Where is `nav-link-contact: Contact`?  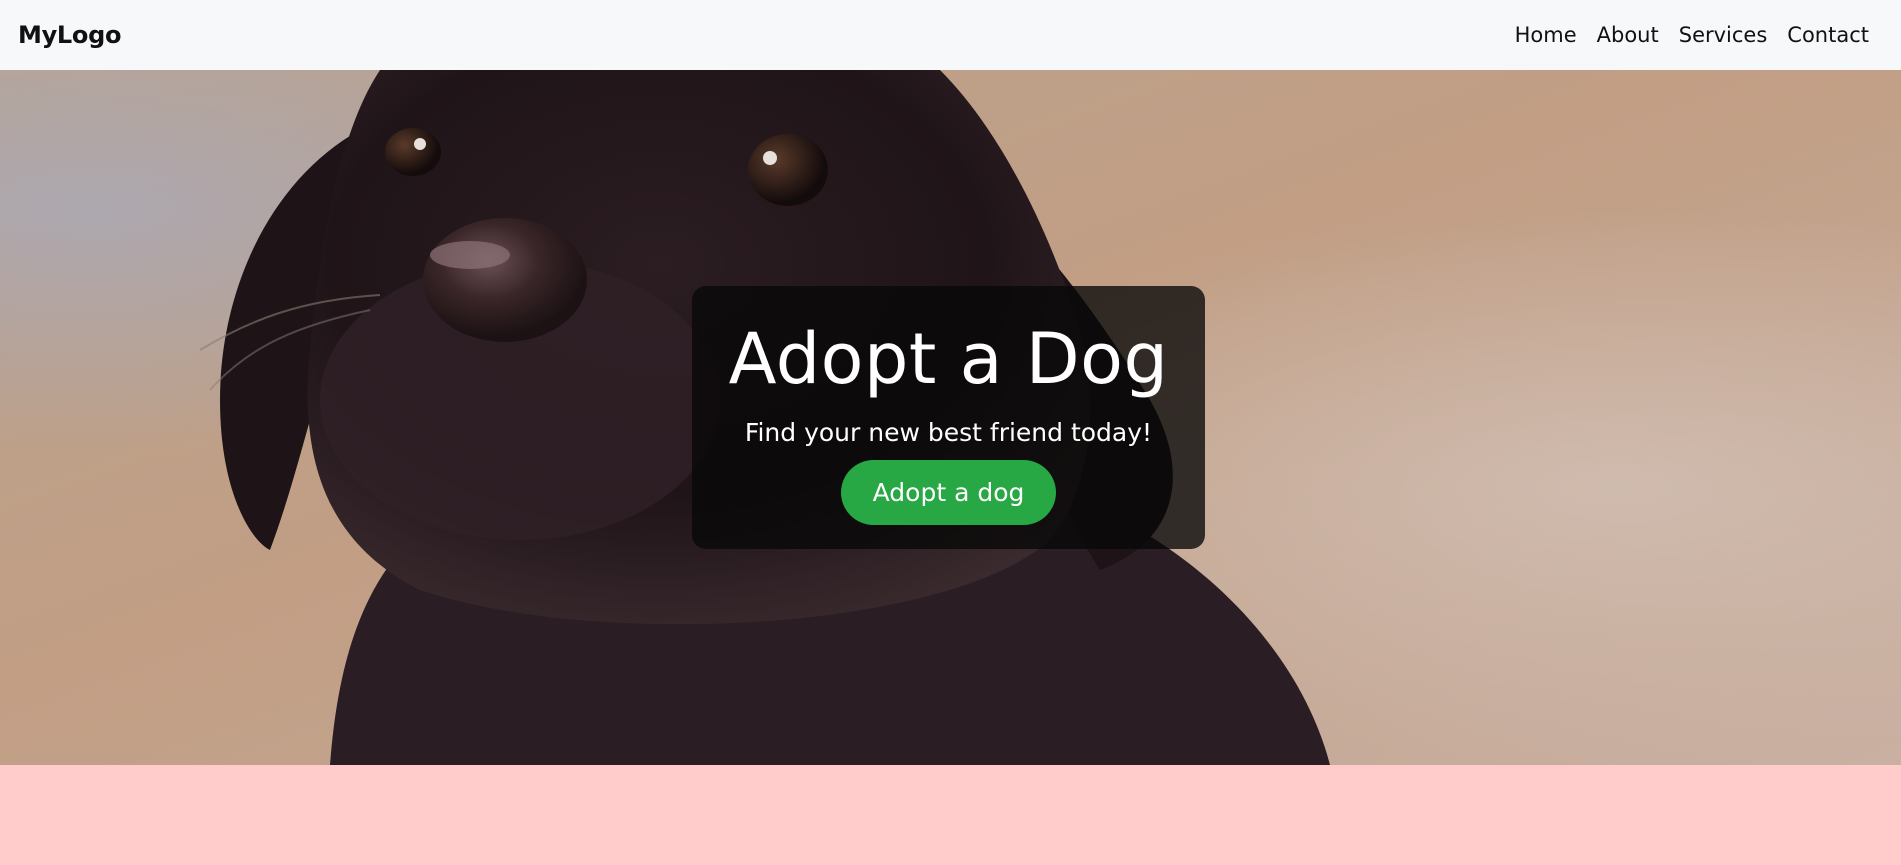 nav-link-contact: Contact is located at coordinates (1828, 35).